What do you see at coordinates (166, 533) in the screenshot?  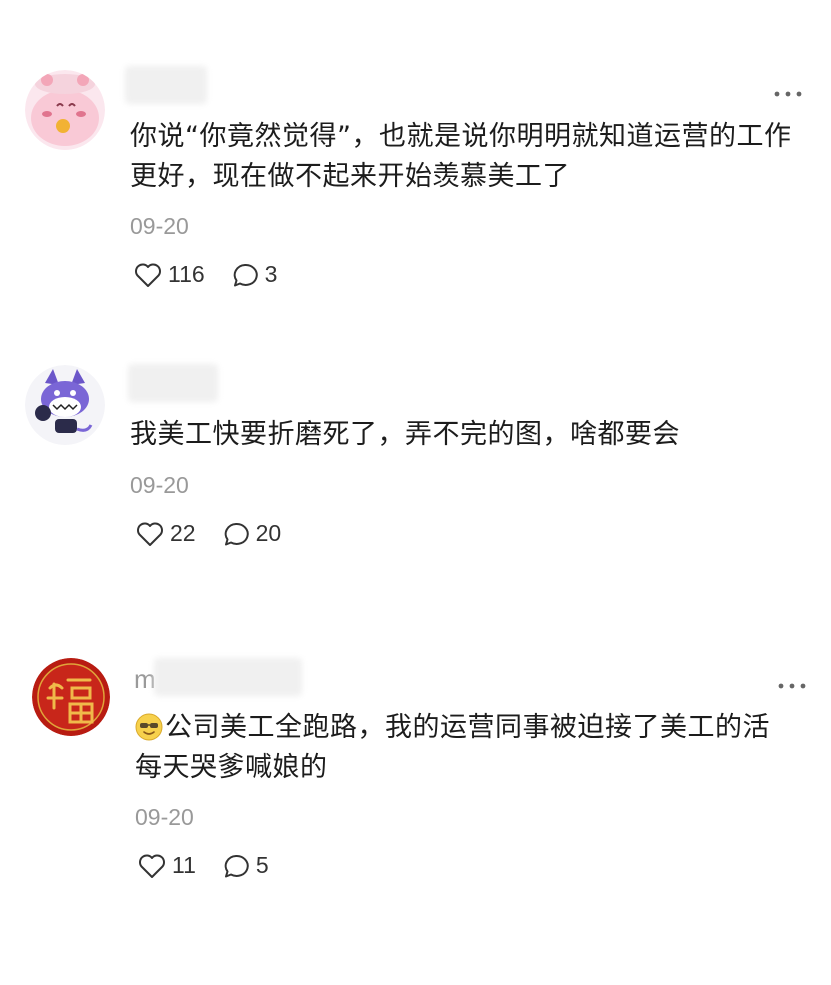 I see `like-button: 22` at bounding box center [166, 533].